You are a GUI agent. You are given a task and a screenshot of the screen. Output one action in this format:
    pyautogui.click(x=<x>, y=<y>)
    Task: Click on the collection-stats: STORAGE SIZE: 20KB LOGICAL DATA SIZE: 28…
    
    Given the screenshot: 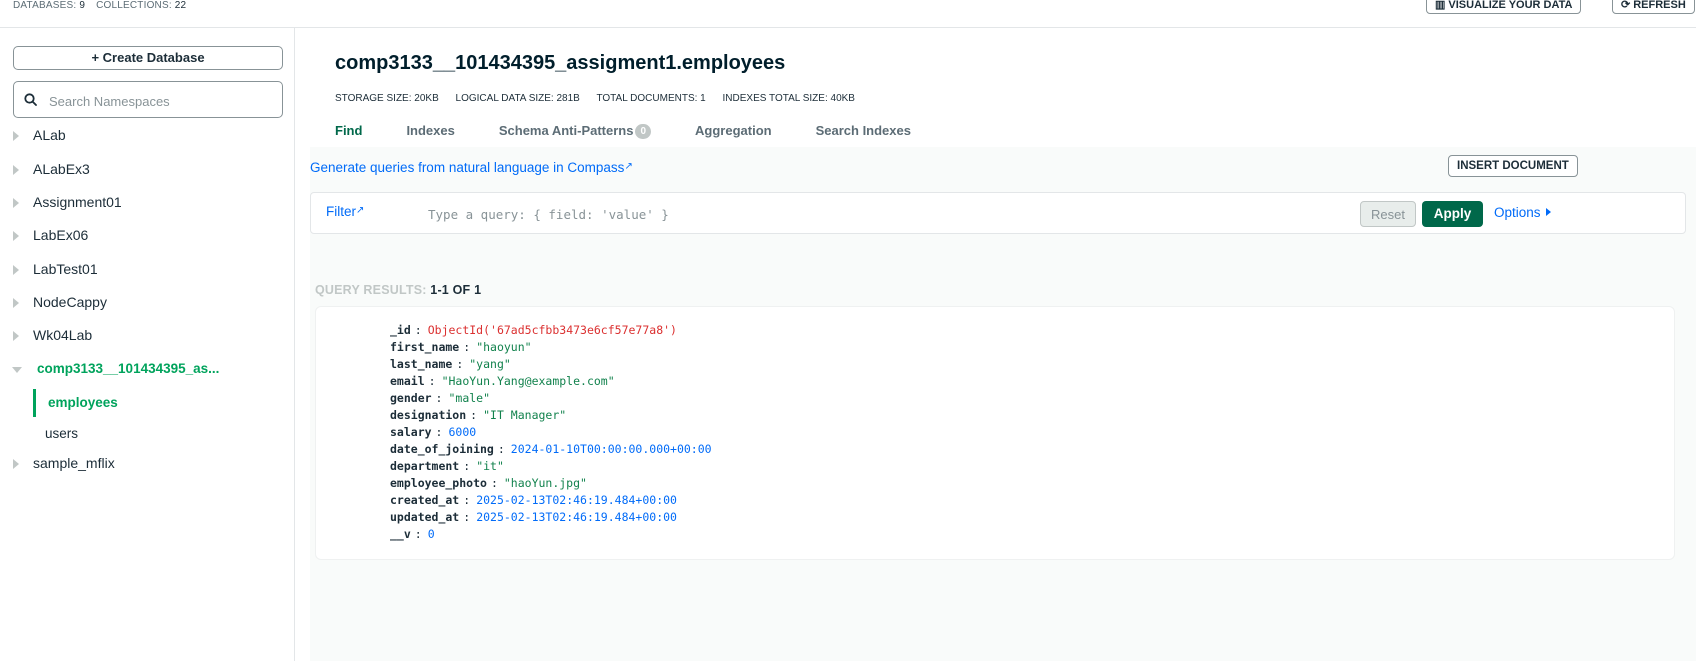 What is the action you would take?
    pyautogui.click(x=602, y=98)
    